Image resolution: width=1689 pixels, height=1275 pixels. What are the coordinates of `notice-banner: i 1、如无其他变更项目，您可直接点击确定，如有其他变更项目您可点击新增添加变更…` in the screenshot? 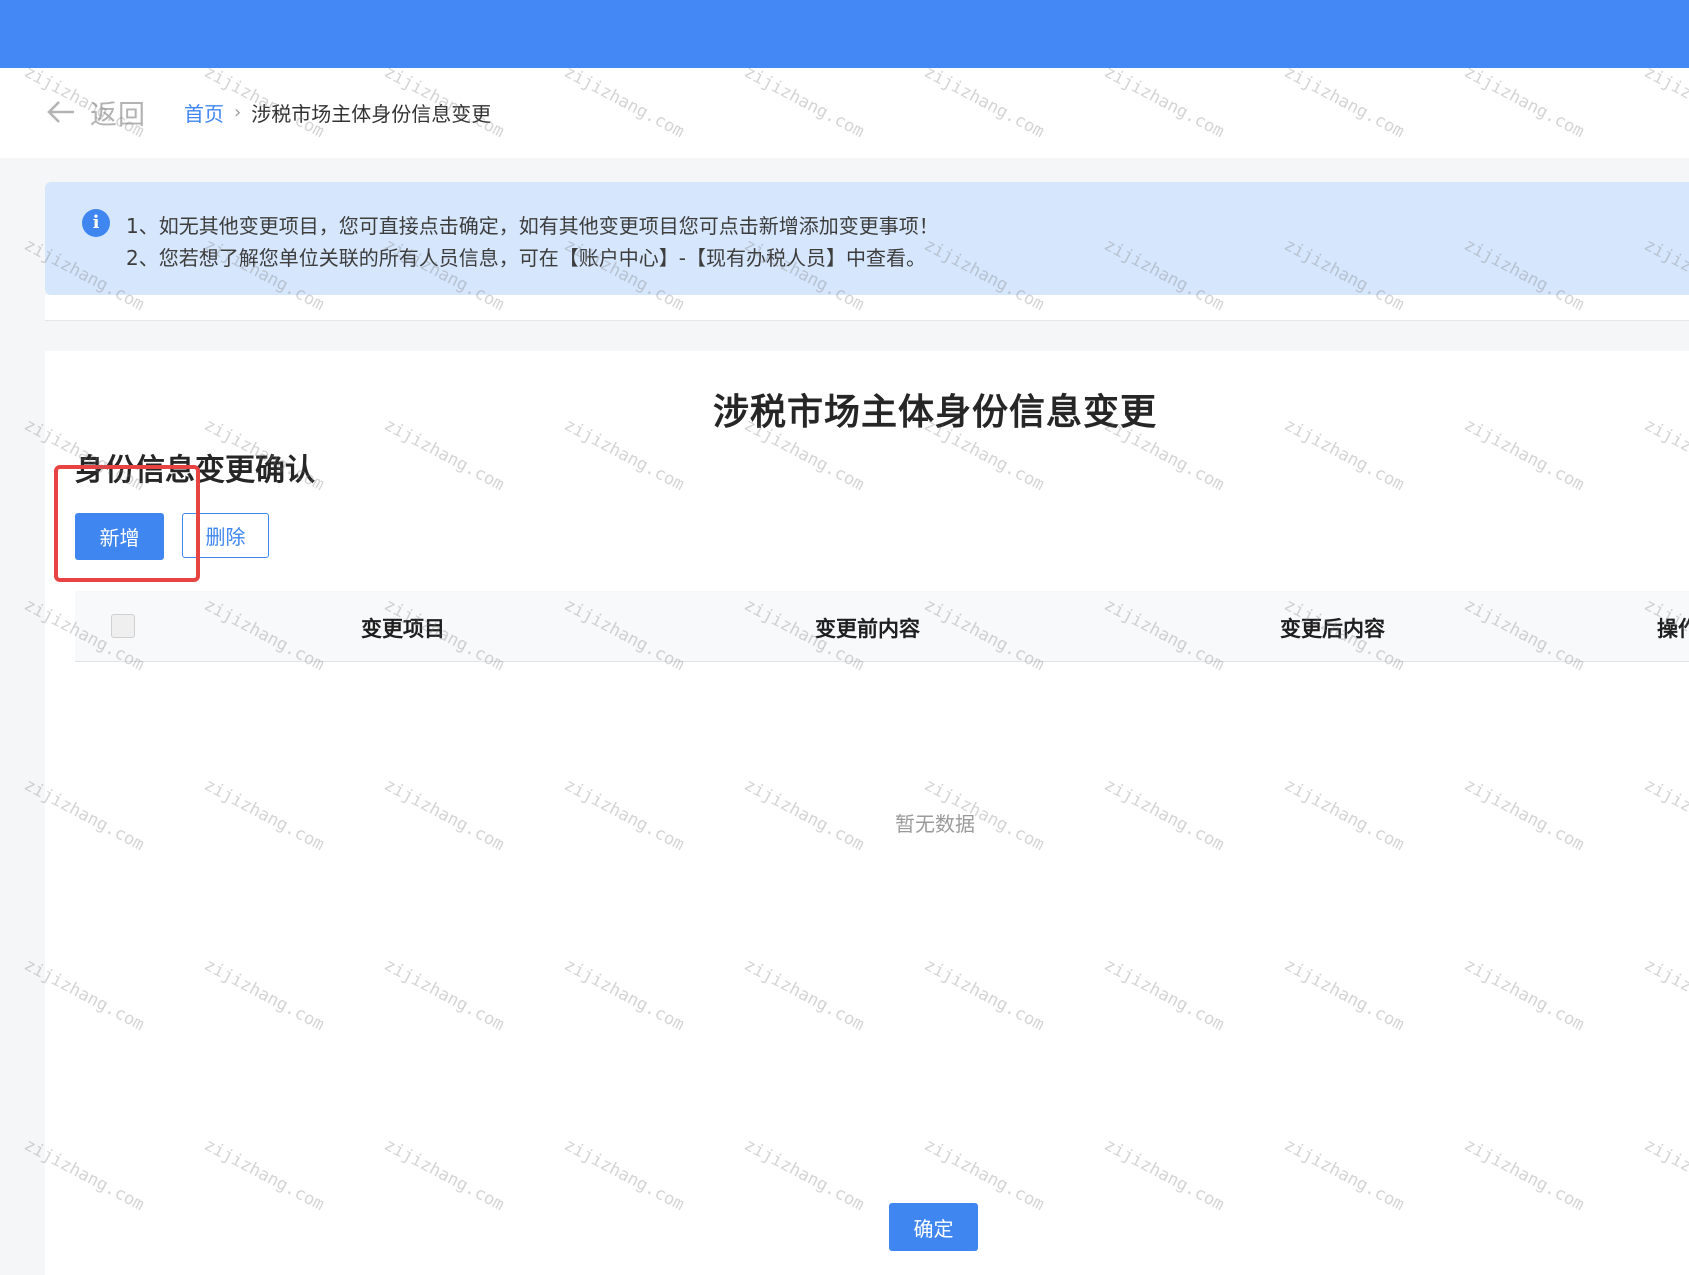 It's located at (867, 238).